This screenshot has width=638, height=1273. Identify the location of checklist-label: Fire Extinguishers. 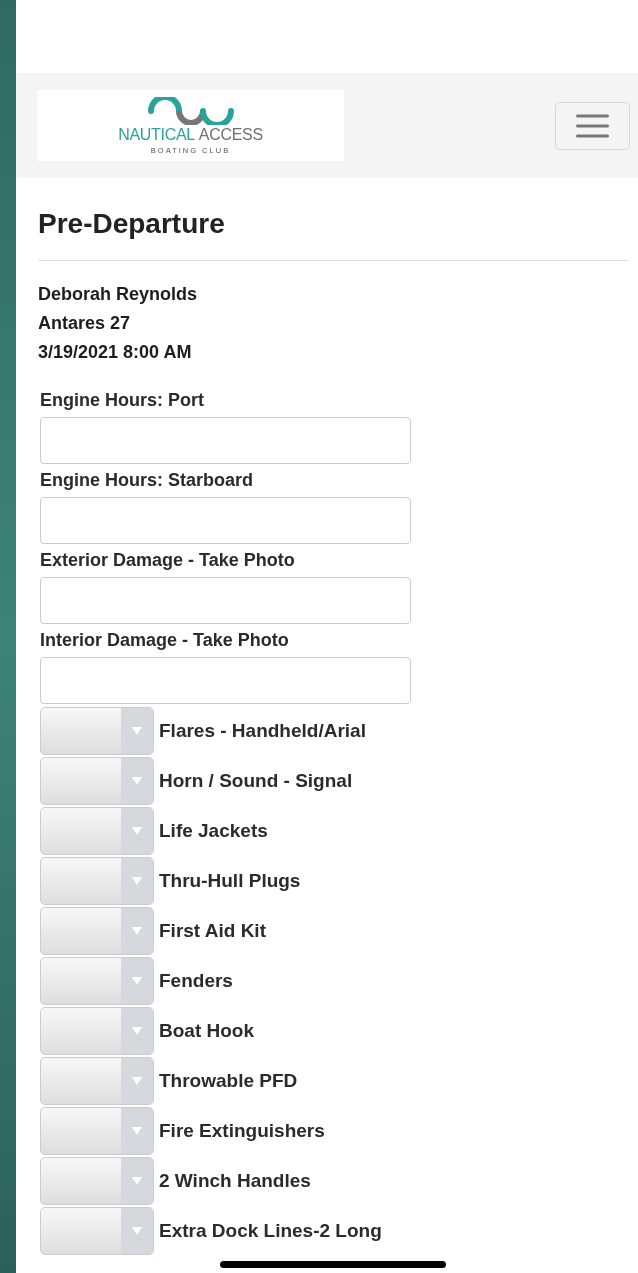
(242, 1131).